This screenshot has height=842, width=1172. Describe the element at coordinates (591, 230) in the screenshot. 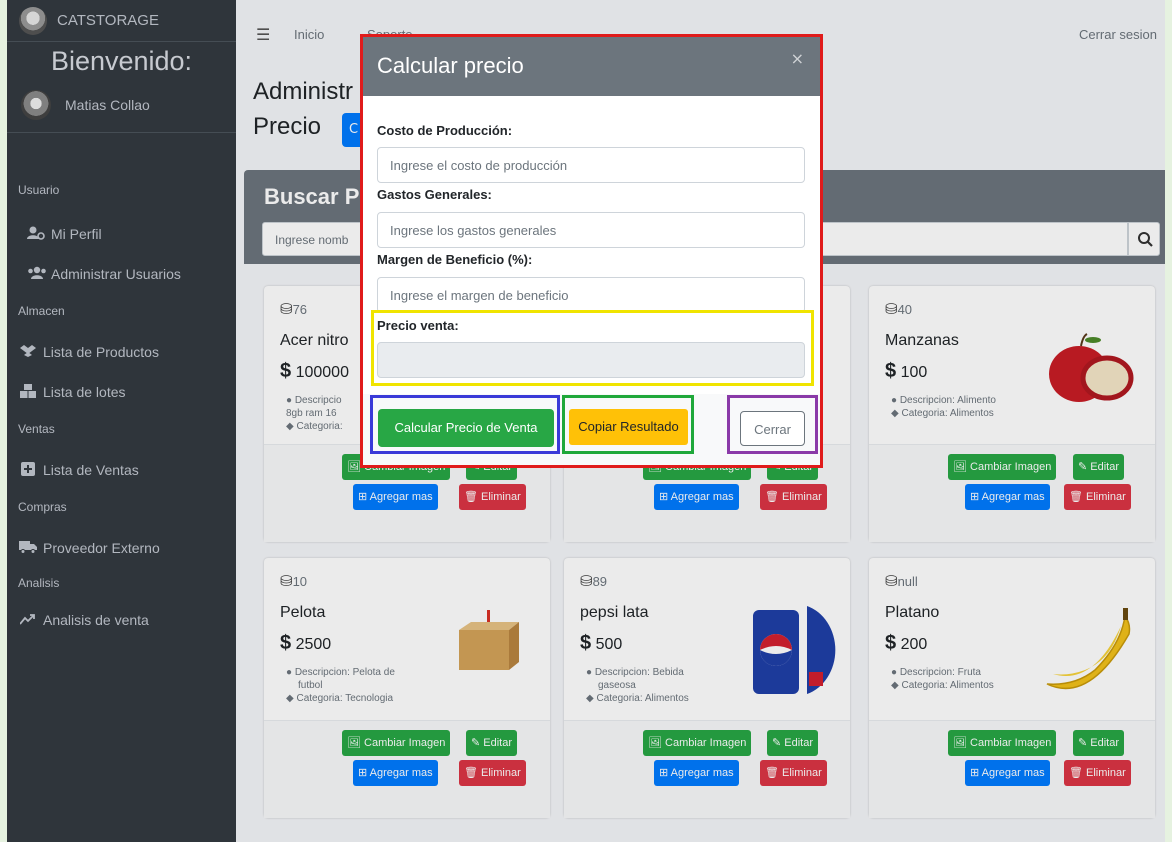

I see `overhead-input: Ingrese los gastos generales` at that location.